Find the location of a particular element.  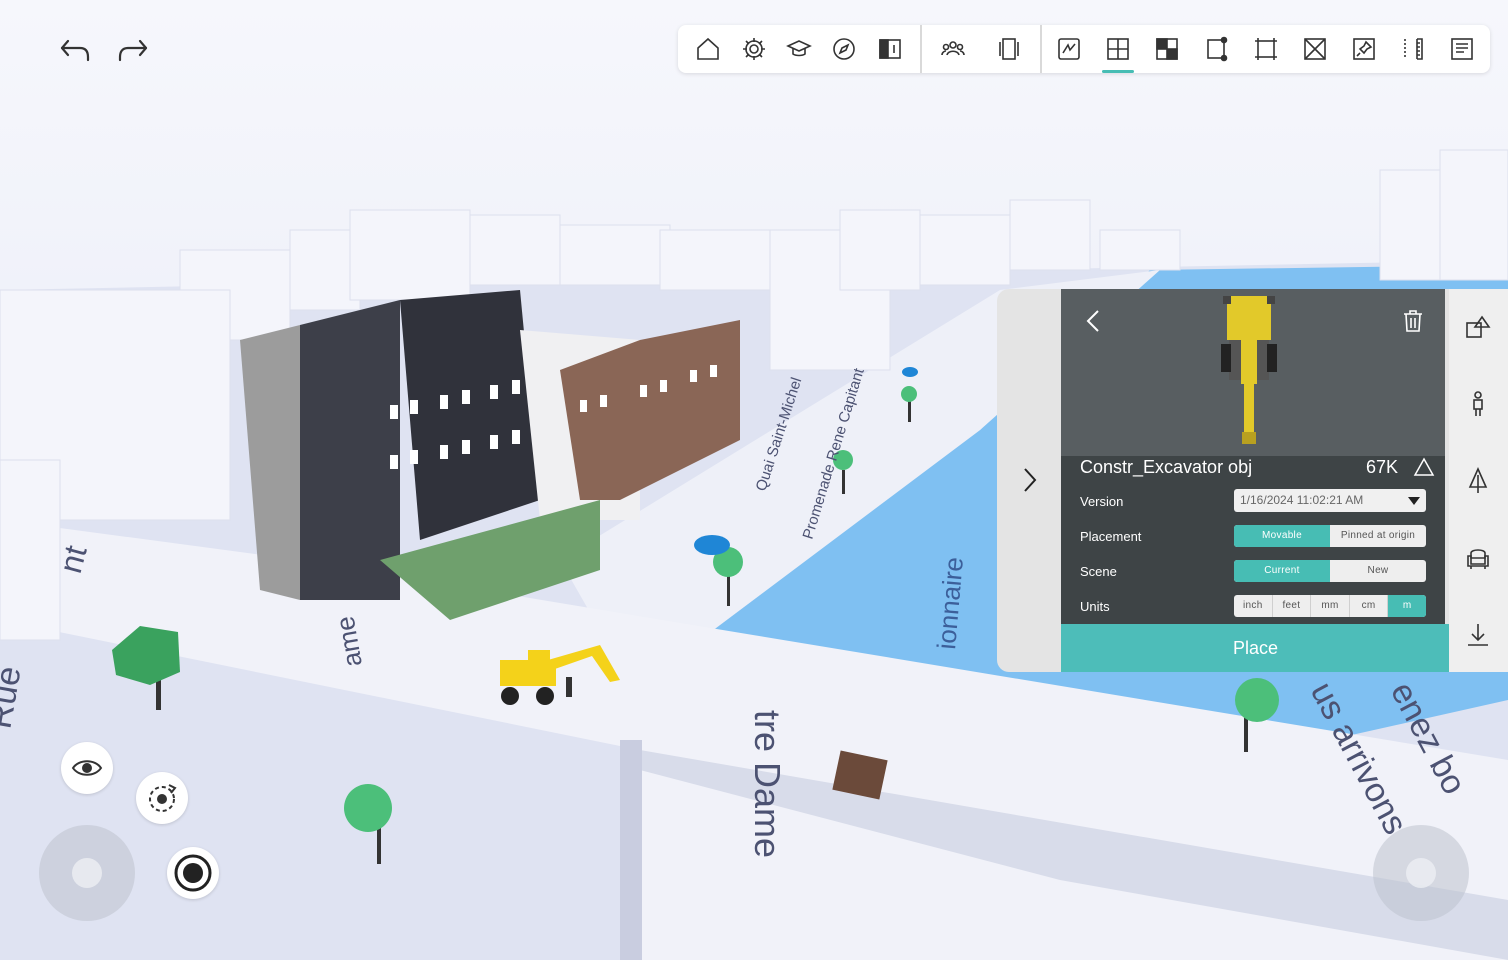

home-button is located at coordinates (708, 49).